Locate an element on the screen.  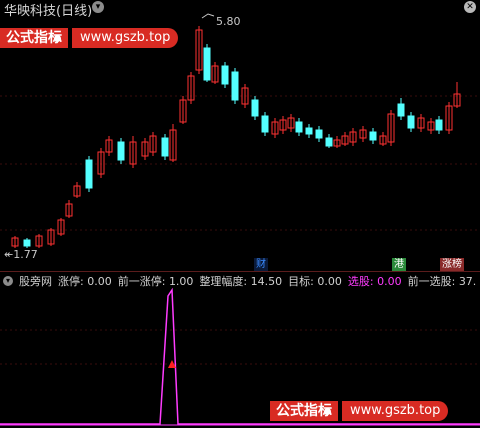
field-limit-up: 涨停: 0.00 is located at coordinates (85, 281).